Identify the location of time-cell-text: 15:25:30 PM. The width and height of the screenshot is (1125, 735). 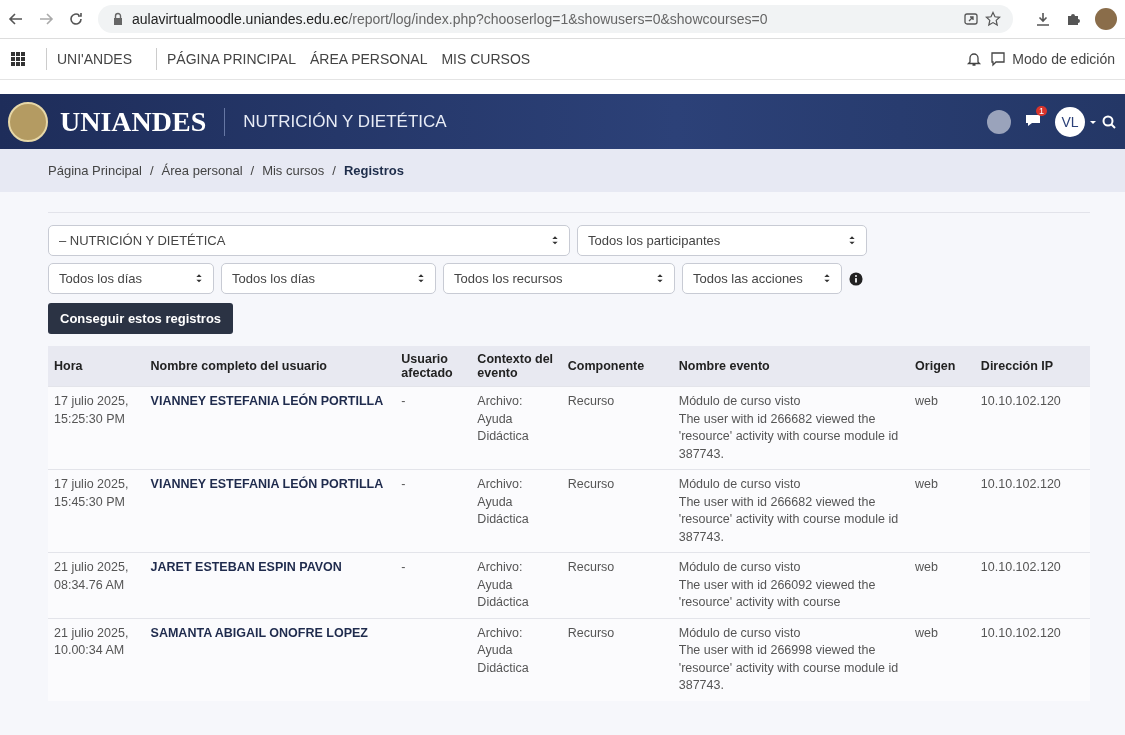
(90, 419).